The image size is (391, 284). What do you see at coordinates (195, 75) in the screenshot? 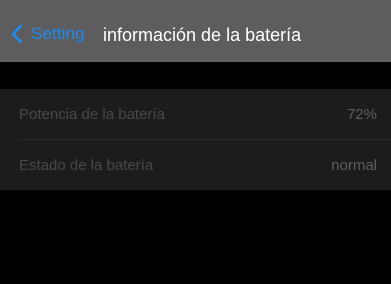
I see `section-spacer` at bounding box center [195, 75].